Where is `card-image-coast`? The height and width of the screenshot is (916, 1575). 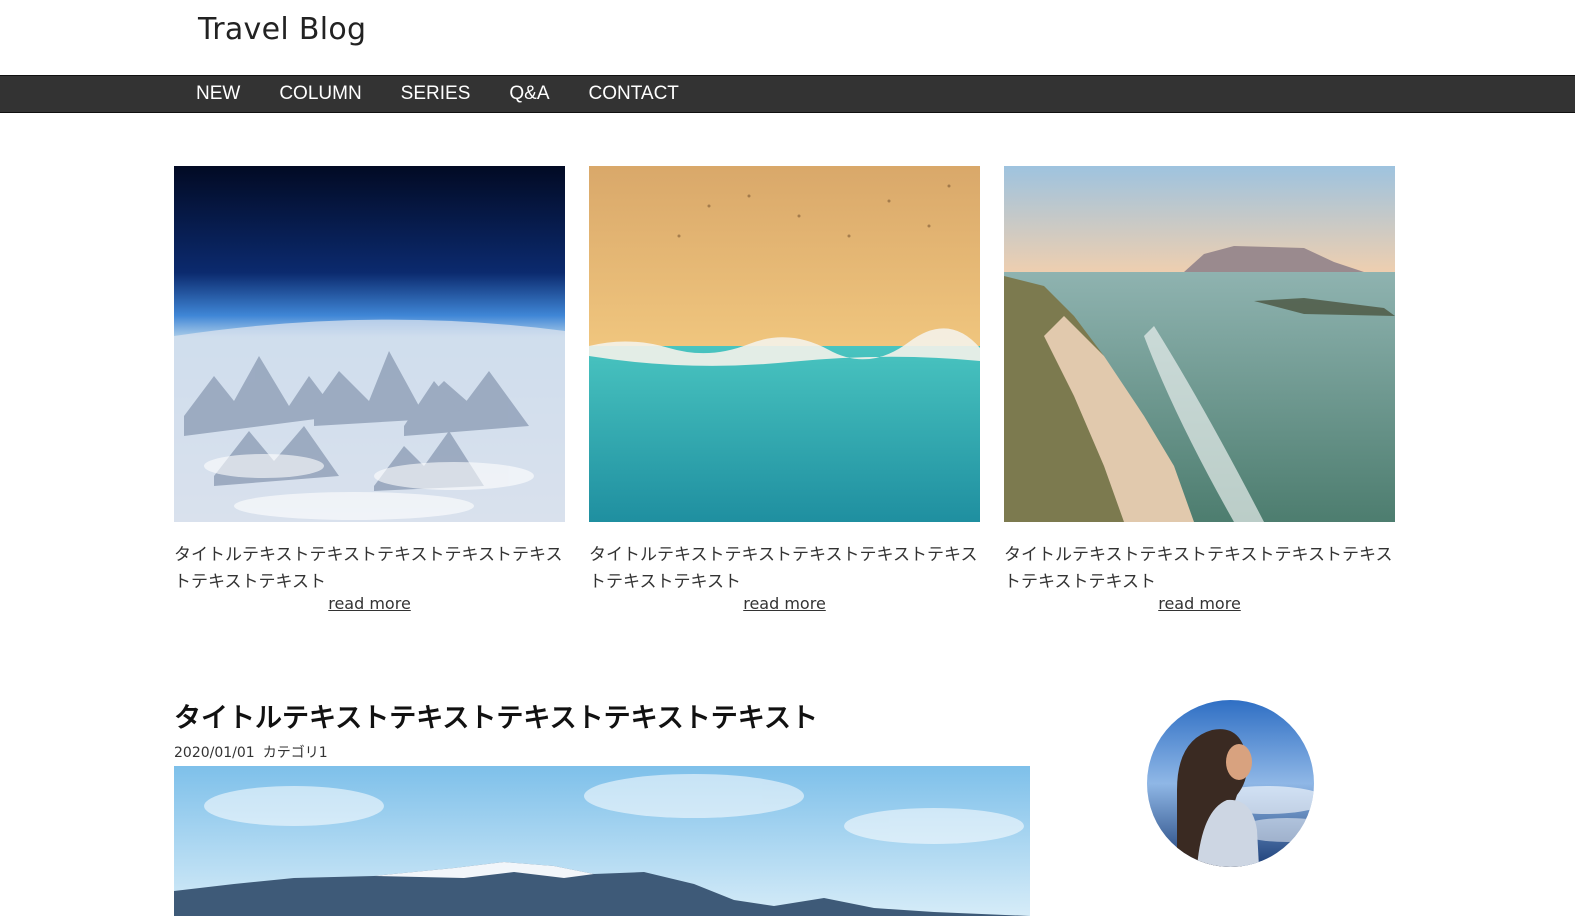 card-image-coast is located at coordinates (1199, 344).